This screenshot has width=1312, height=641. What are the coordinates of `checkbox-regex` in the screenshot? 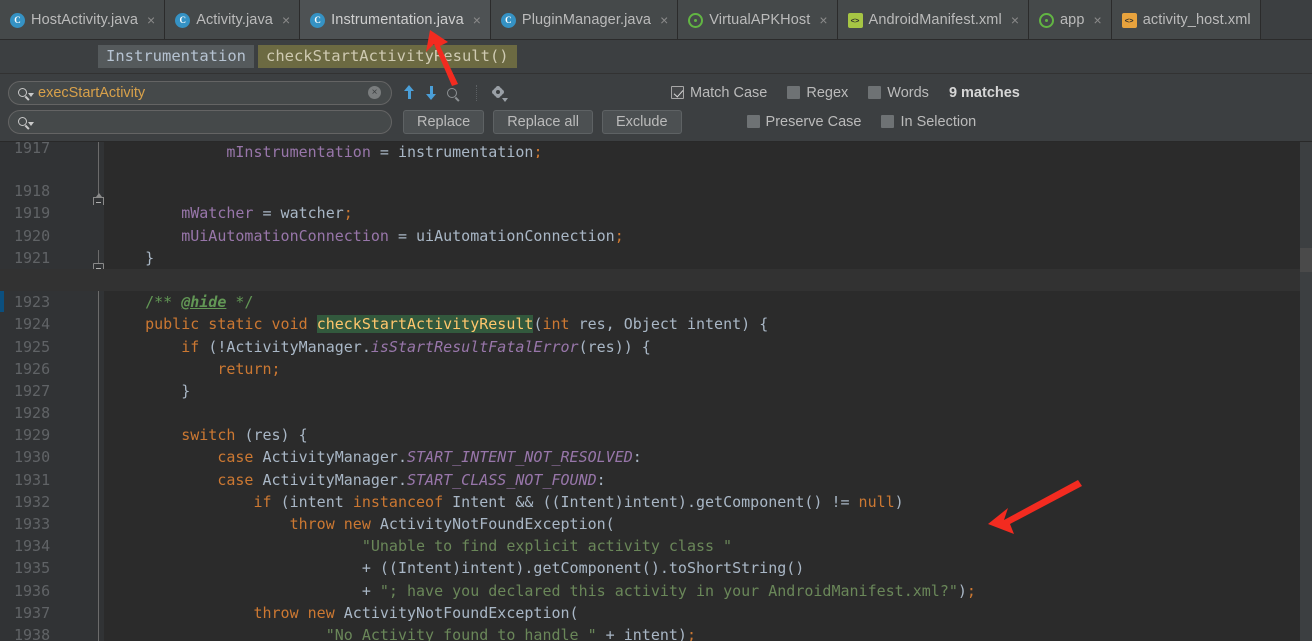 It's located at (794, 92).